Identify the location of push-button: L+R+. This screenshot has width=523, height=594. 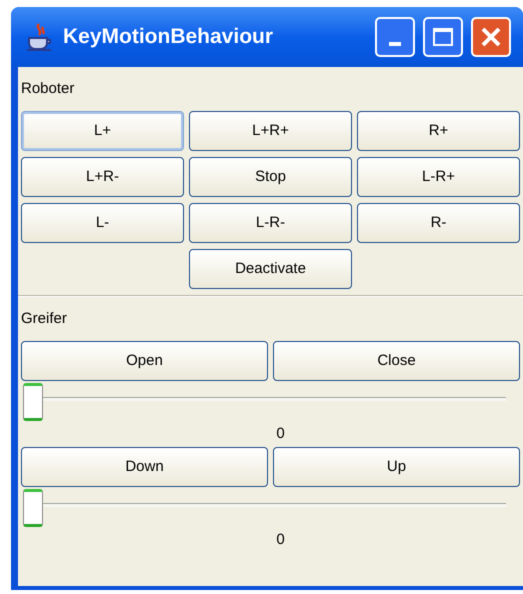
(270, 131).